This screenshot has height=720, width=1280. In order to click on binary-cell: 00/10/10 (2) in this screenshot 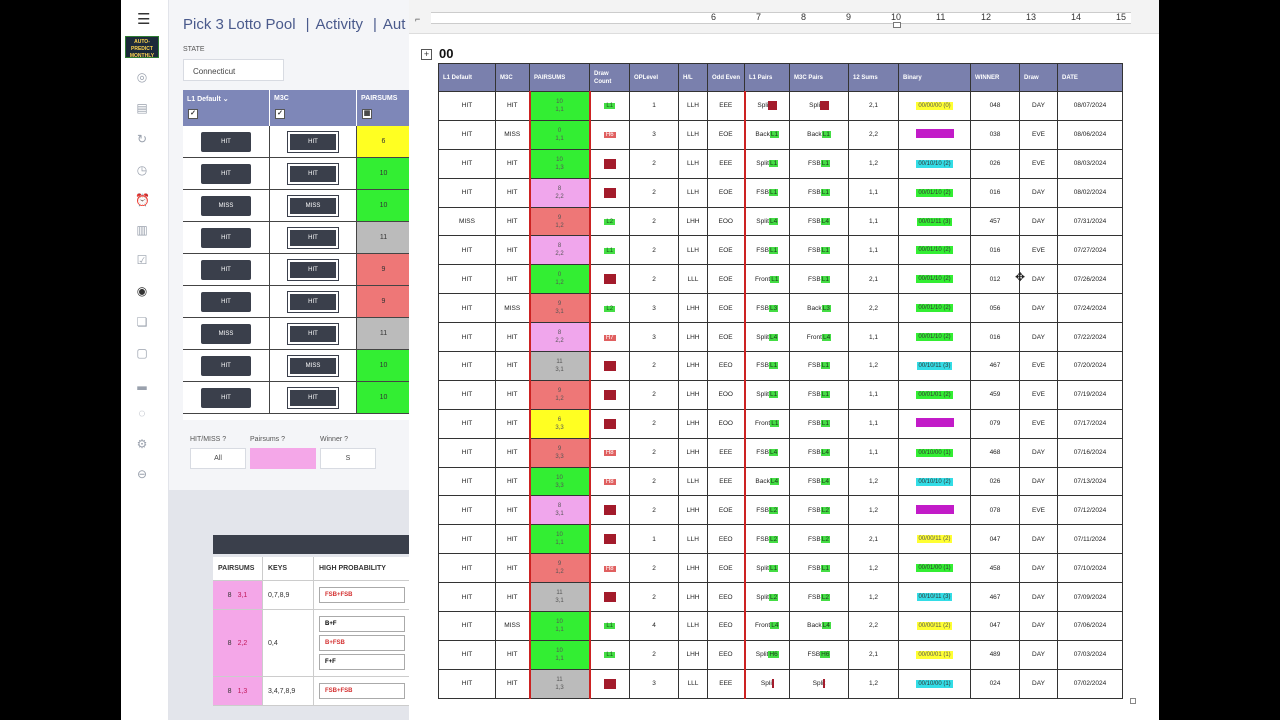, I will do `click(934, 163)`.